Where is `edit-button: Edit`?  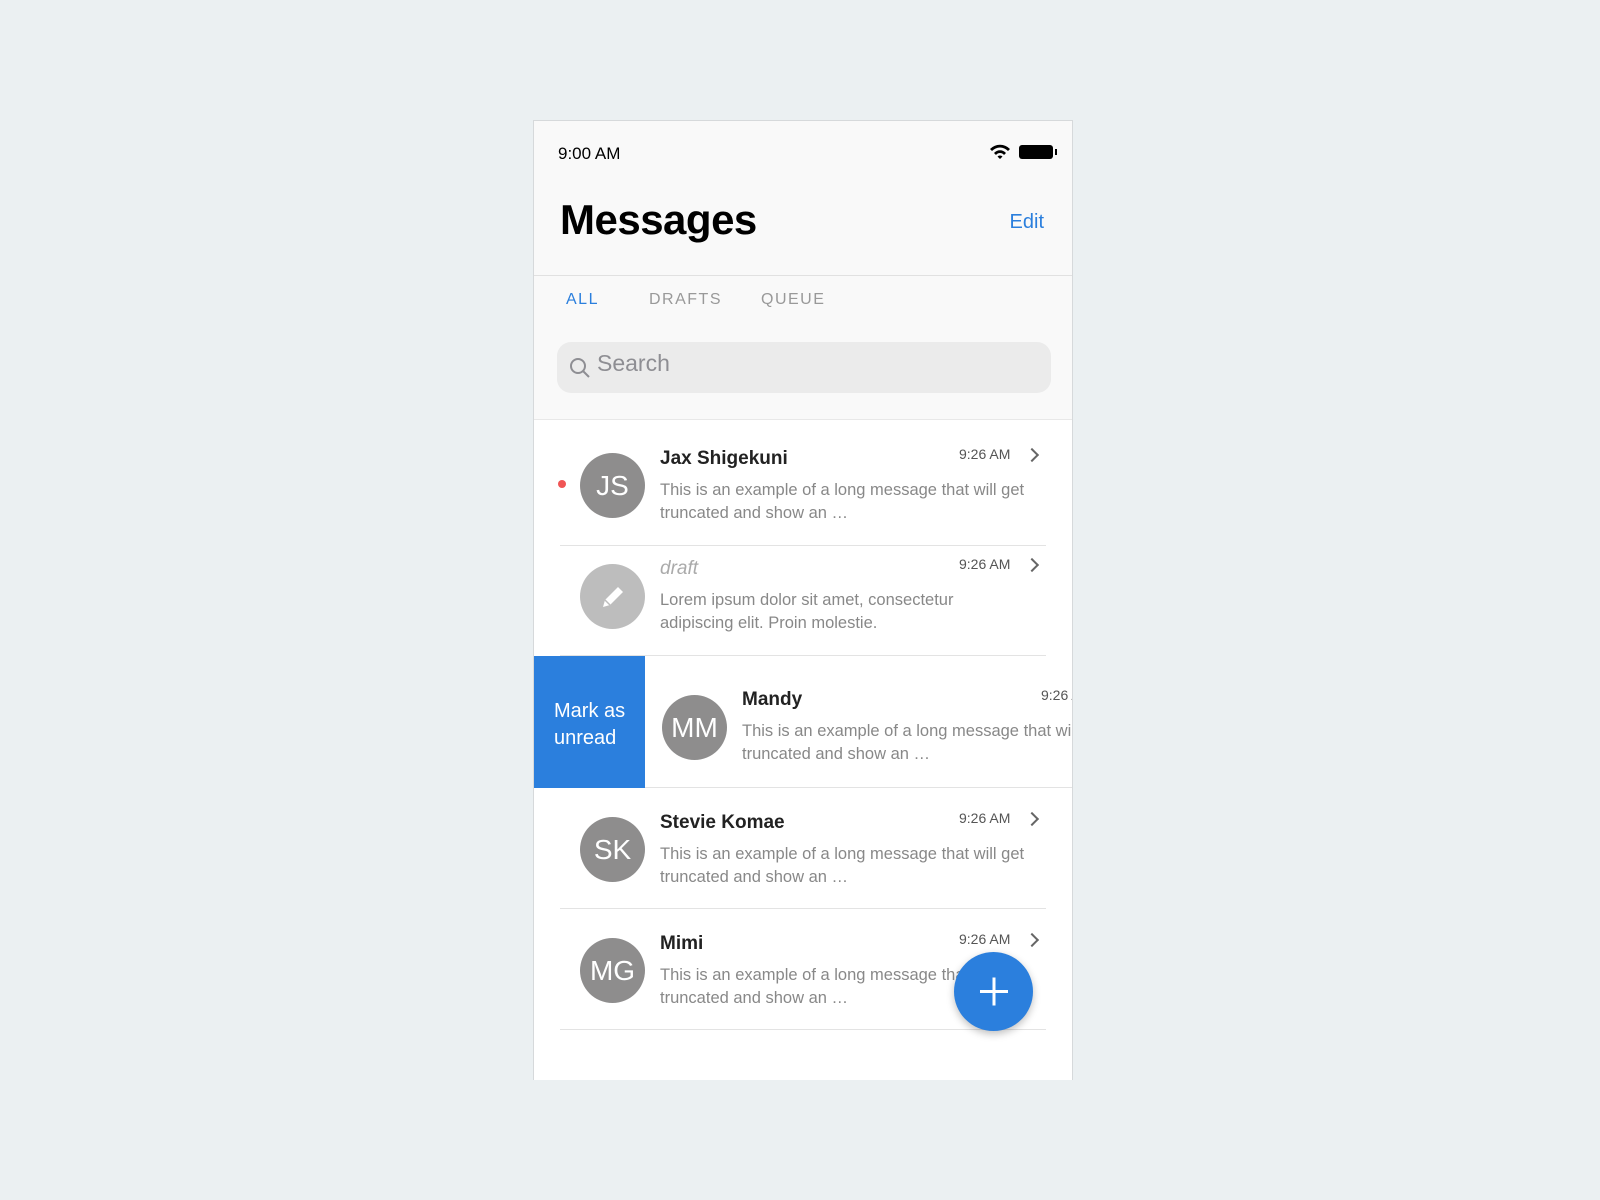
edit-button: Edit is located at coordinates (1027, 222).